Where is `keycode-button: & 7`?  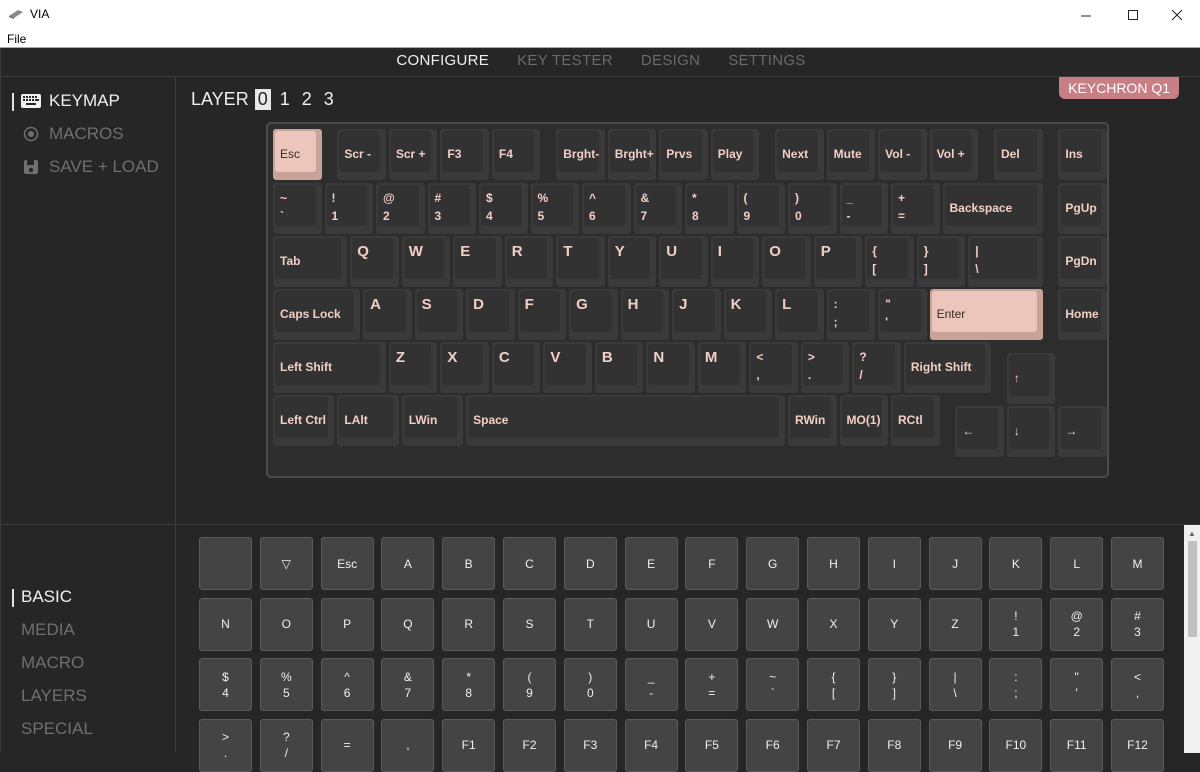 keycode-button: & 7 is located at coordinates (408, 684).